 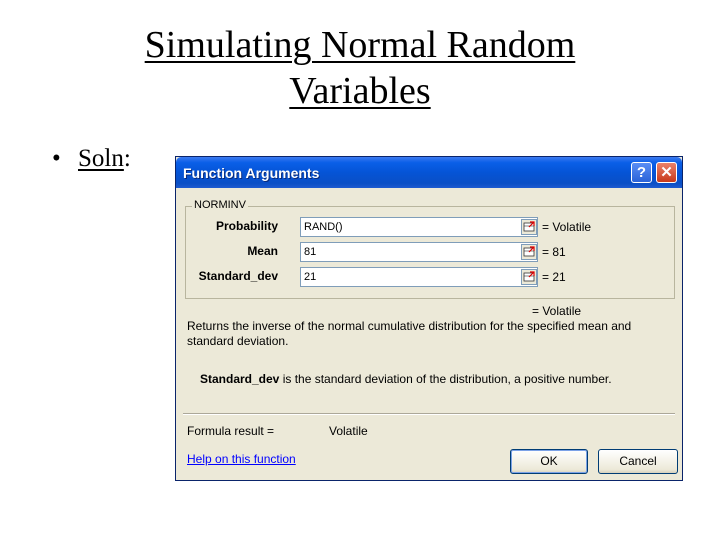 What do you see at coordinates (557, 311) in the screenshot?
I see `overall-result: = Volatile` at bounding box center [557, 311].